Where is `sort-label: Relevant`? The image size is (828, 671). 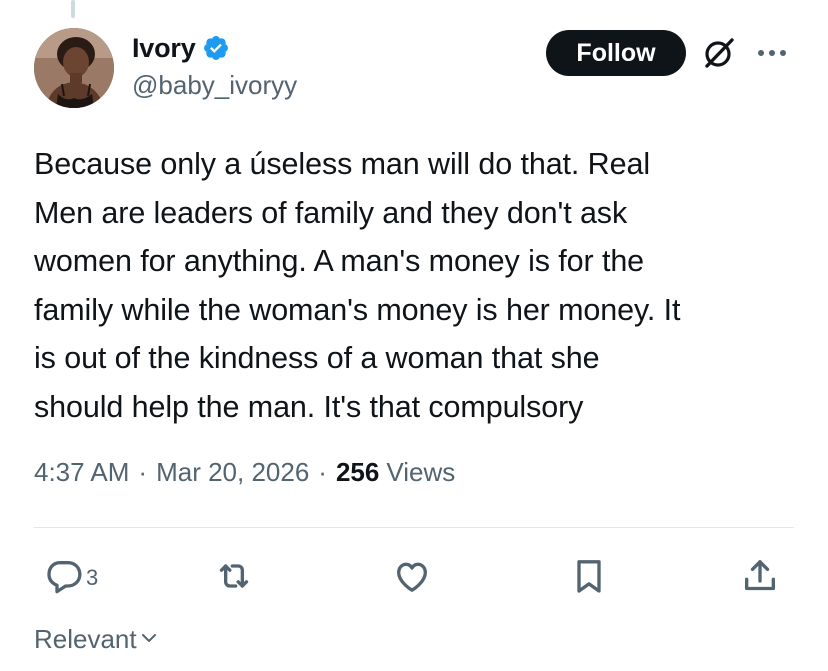
sort-label: Relevant is located at coordinates (85, 639).